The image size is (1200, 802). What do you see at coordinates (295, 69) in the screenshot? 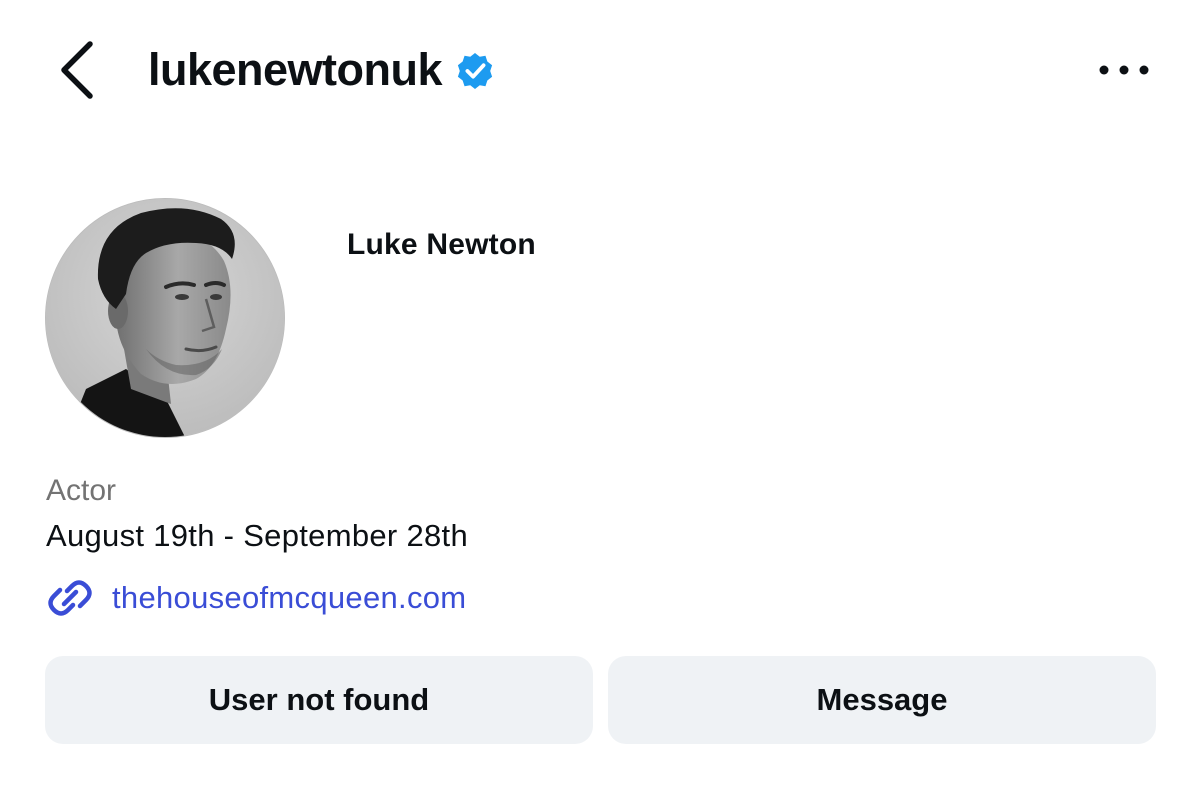
I see `username-text: lukenewtonuk` at bounding box center [295, 69].